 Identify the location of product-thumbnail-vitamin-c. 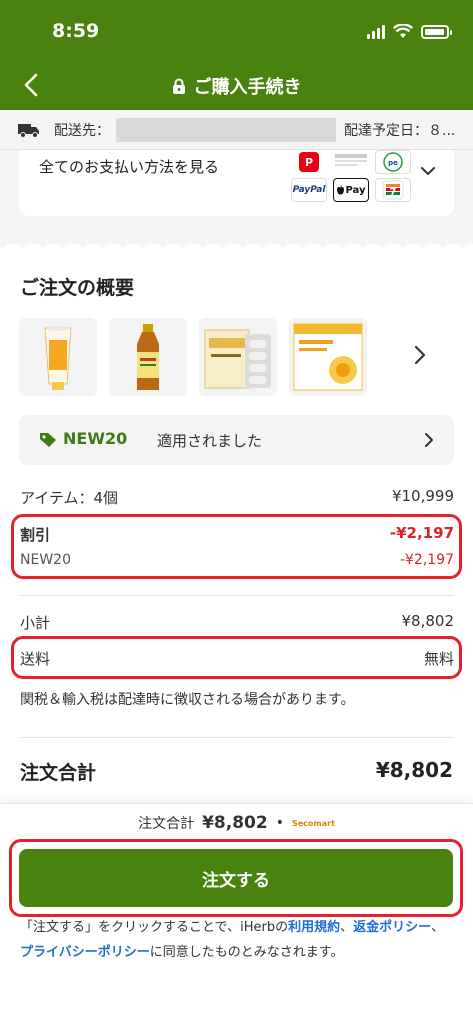
(328, 357).